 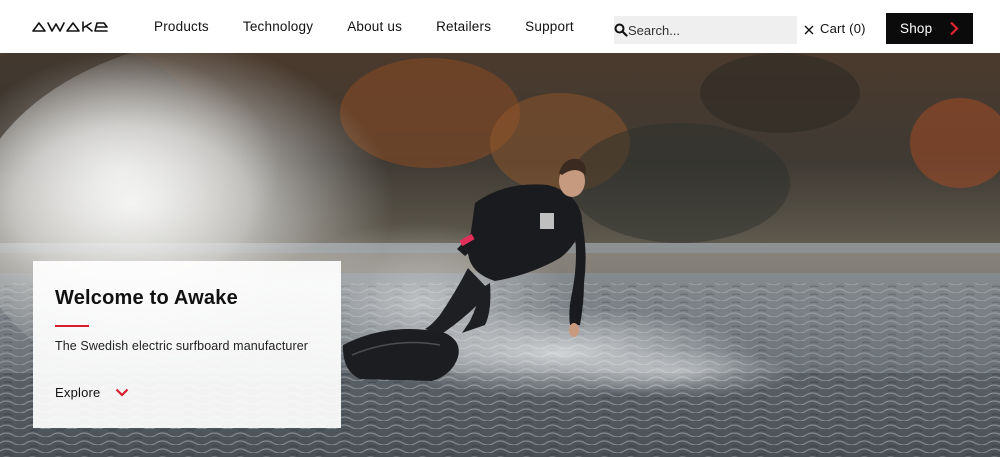 What do you see at coordinates (78, 392) in the screenshot?
I see `explore-label: Explore` at bounding box center [78, 392].